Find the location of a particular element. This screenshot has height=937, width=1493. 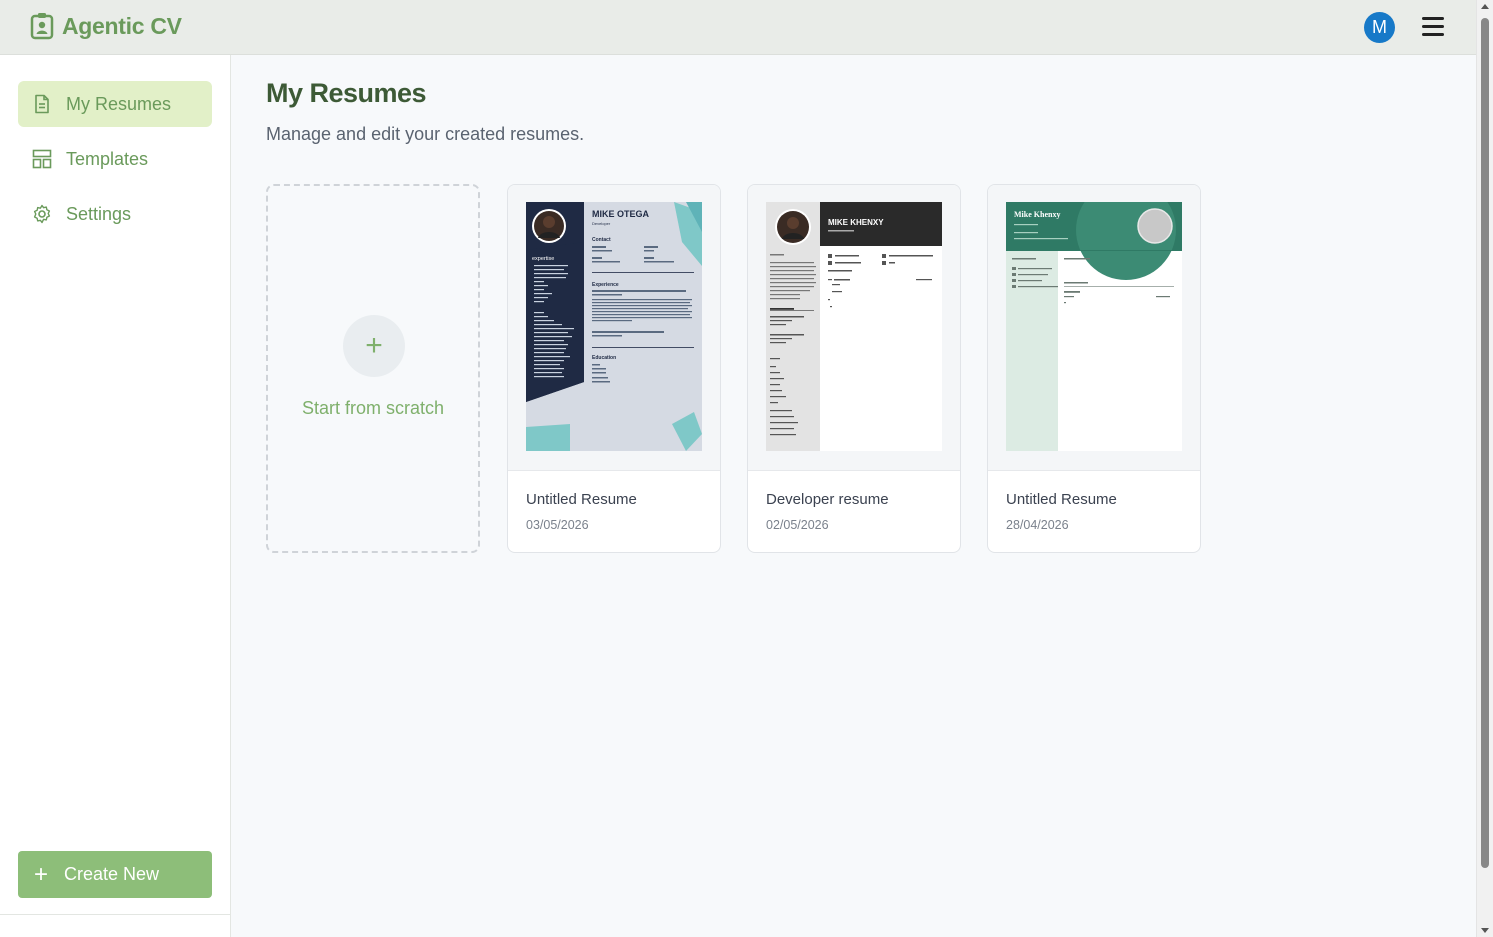

resume-thumbnail: Mike Khenxy is located at coordinates (1094, 326).